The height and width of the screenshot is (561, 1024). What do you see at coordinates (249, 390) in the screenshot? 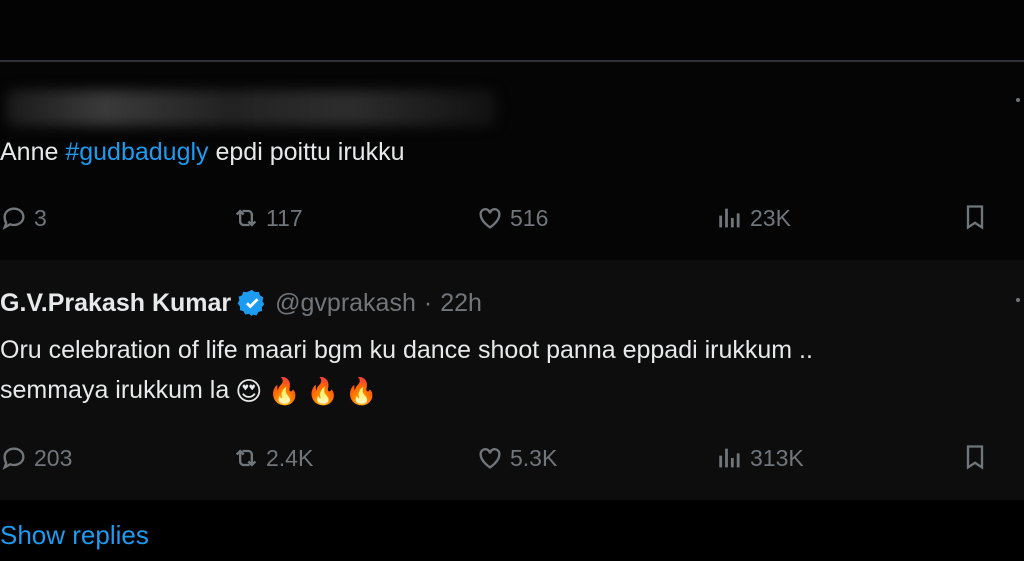
I see `heart-eyes-emoji: 😍` at bounding box center [249, 390].